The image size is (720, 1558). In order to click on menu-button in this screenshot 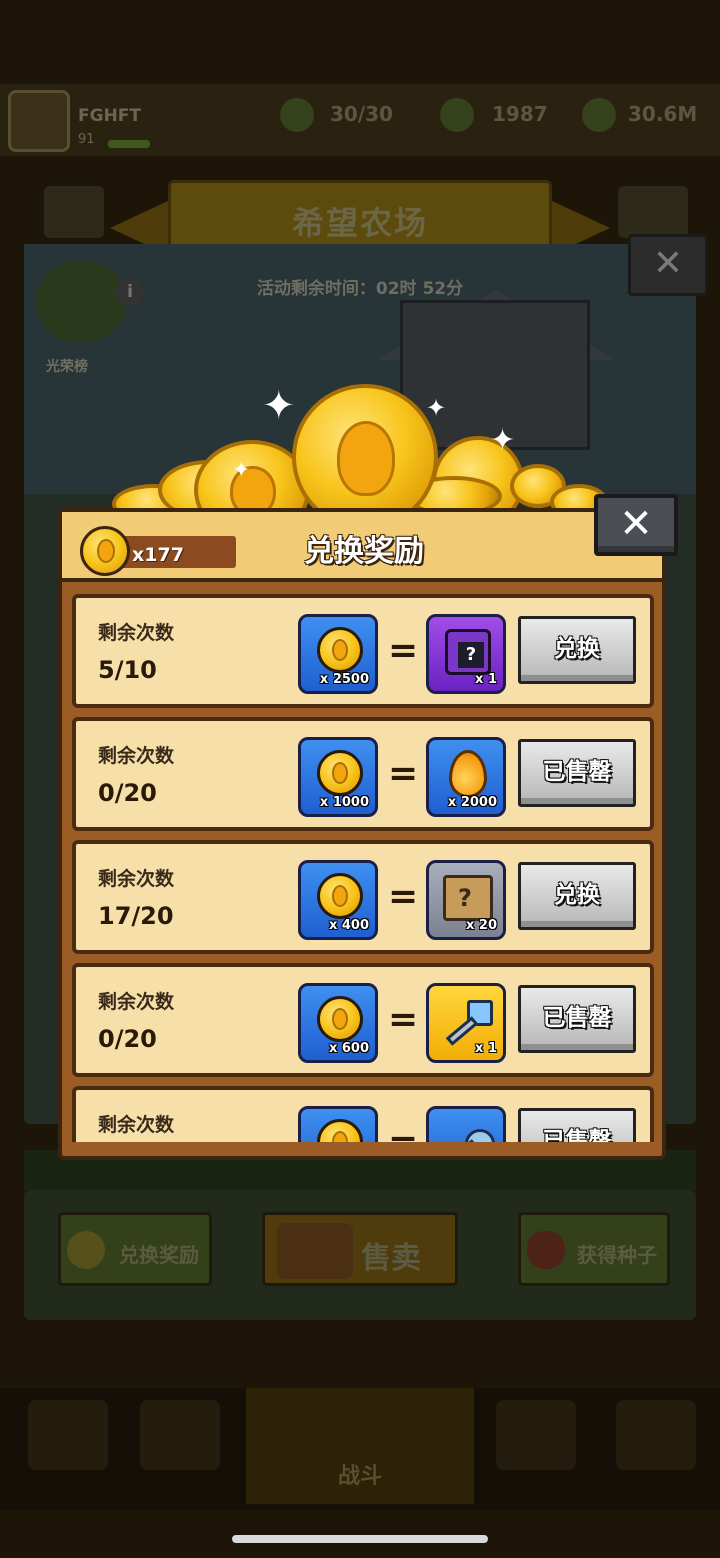, I will do `click(74, 212)`.